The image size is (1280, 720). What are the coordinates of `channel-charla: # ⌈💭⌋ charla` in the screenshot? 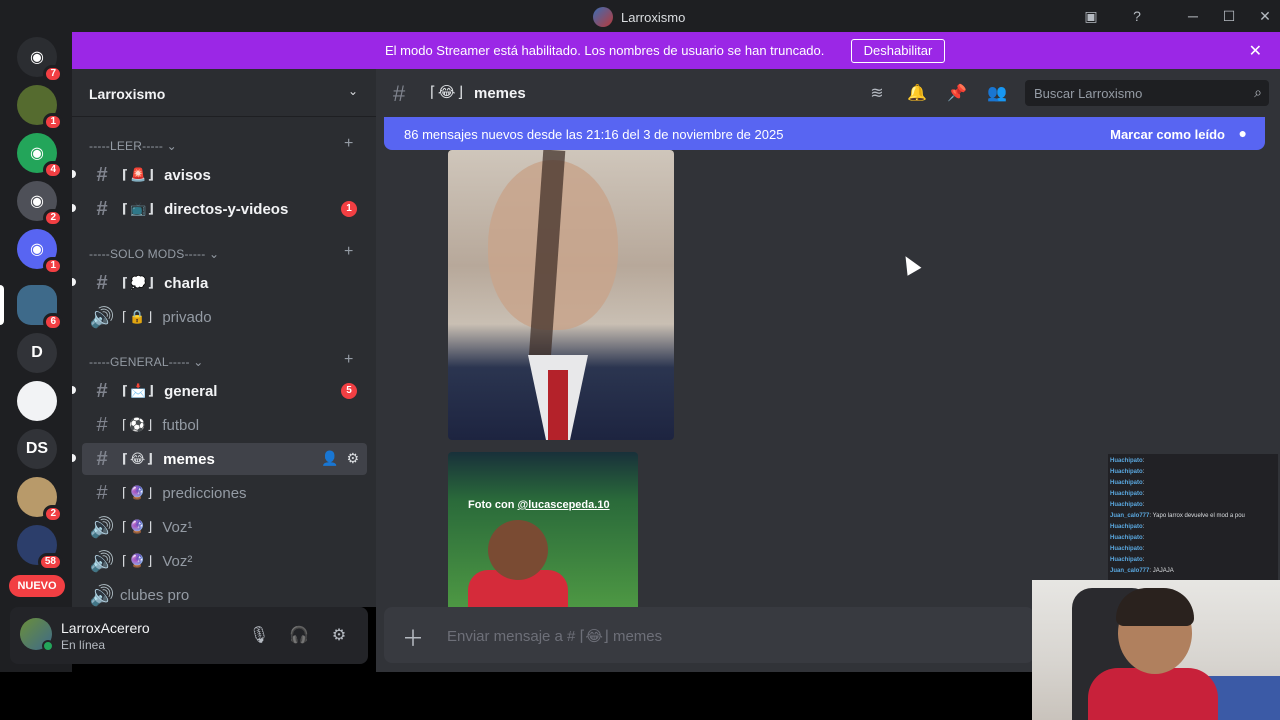 It's located at (219, 283).